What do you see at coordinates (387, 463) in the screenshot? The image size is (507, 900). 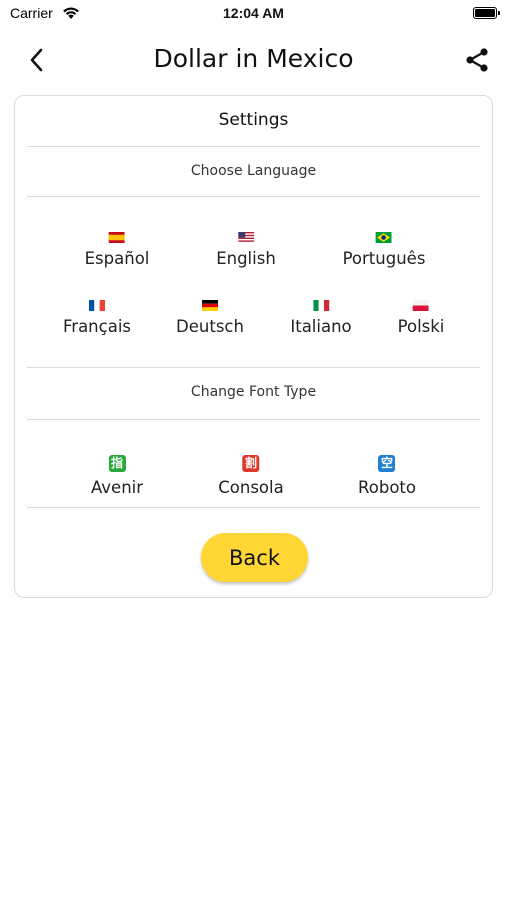 I see `font-glyph-icon: 空` at bounding box center [387, 463].